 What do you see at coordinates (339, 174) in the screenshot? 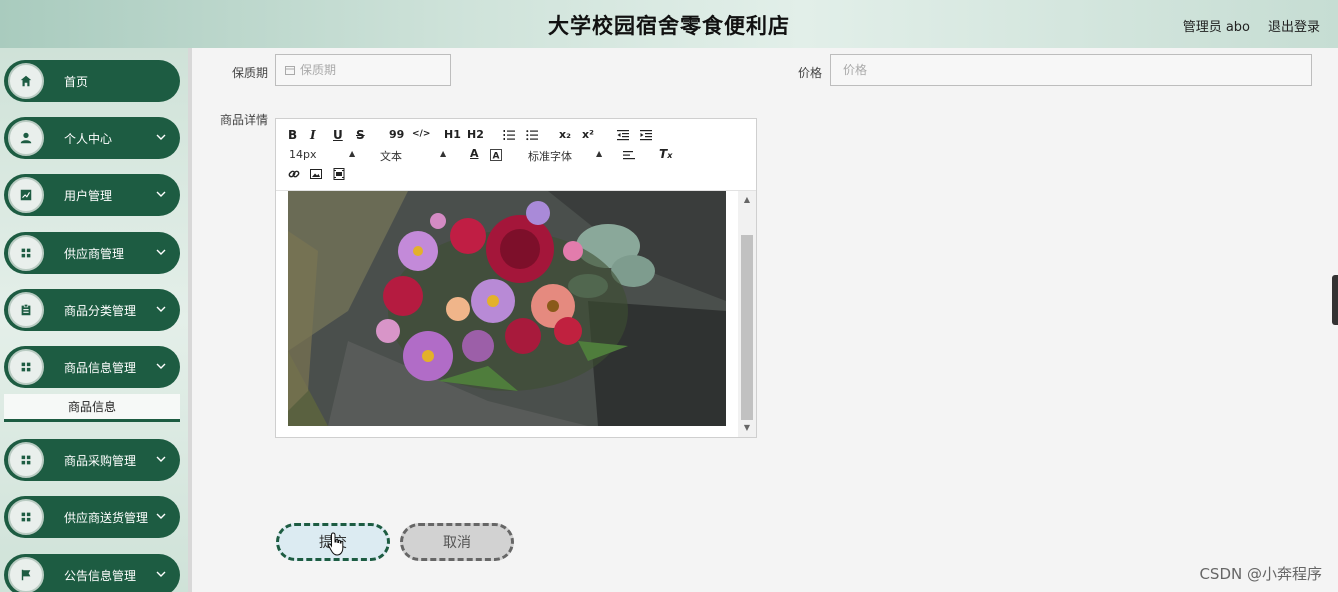
I see `video-icon` at bounding box center [339, 174].